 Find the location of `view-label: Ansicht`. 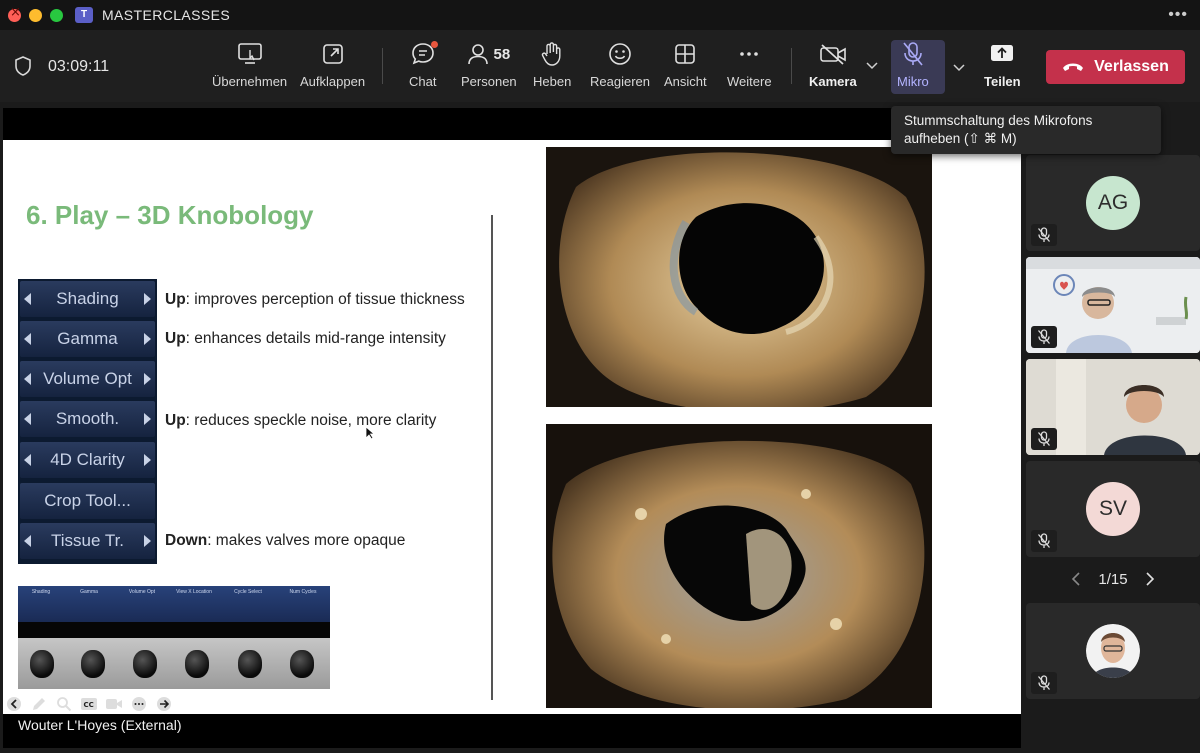

view-label: Ansicht is located at coordinates (685, 81).